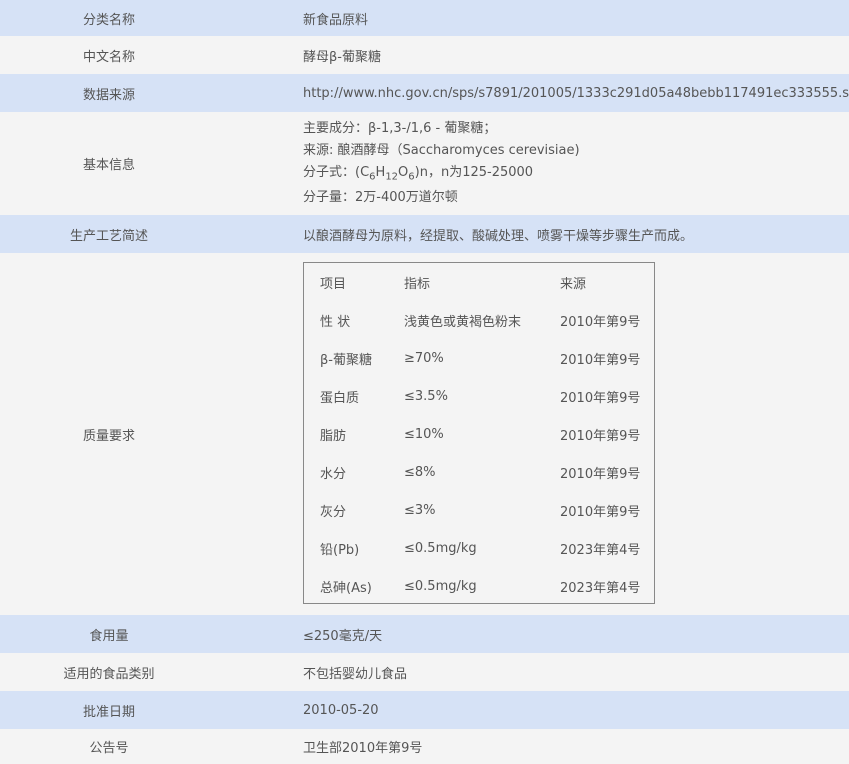  Describe the element at coordinates (424, 18) in the screenshot. I see `row-category: 分类名称 新食品原料` at that location.